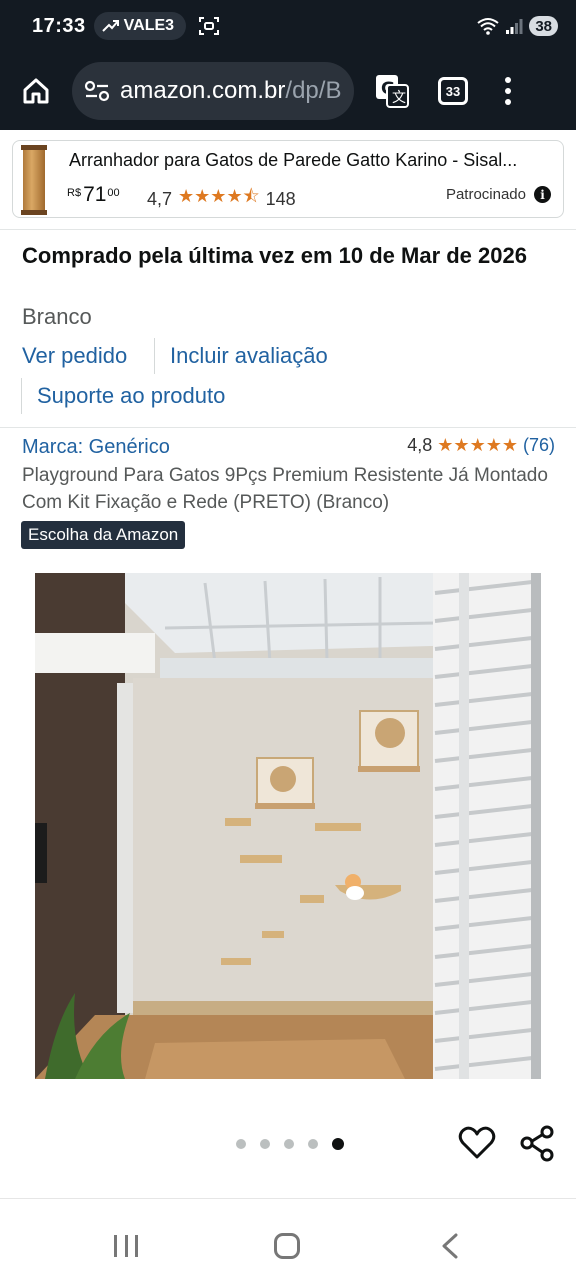  What do you see at coordinates (74, 356) in the screenshot?
I see `view-order-link: Ver pedido` at bounding box center [74, 356].